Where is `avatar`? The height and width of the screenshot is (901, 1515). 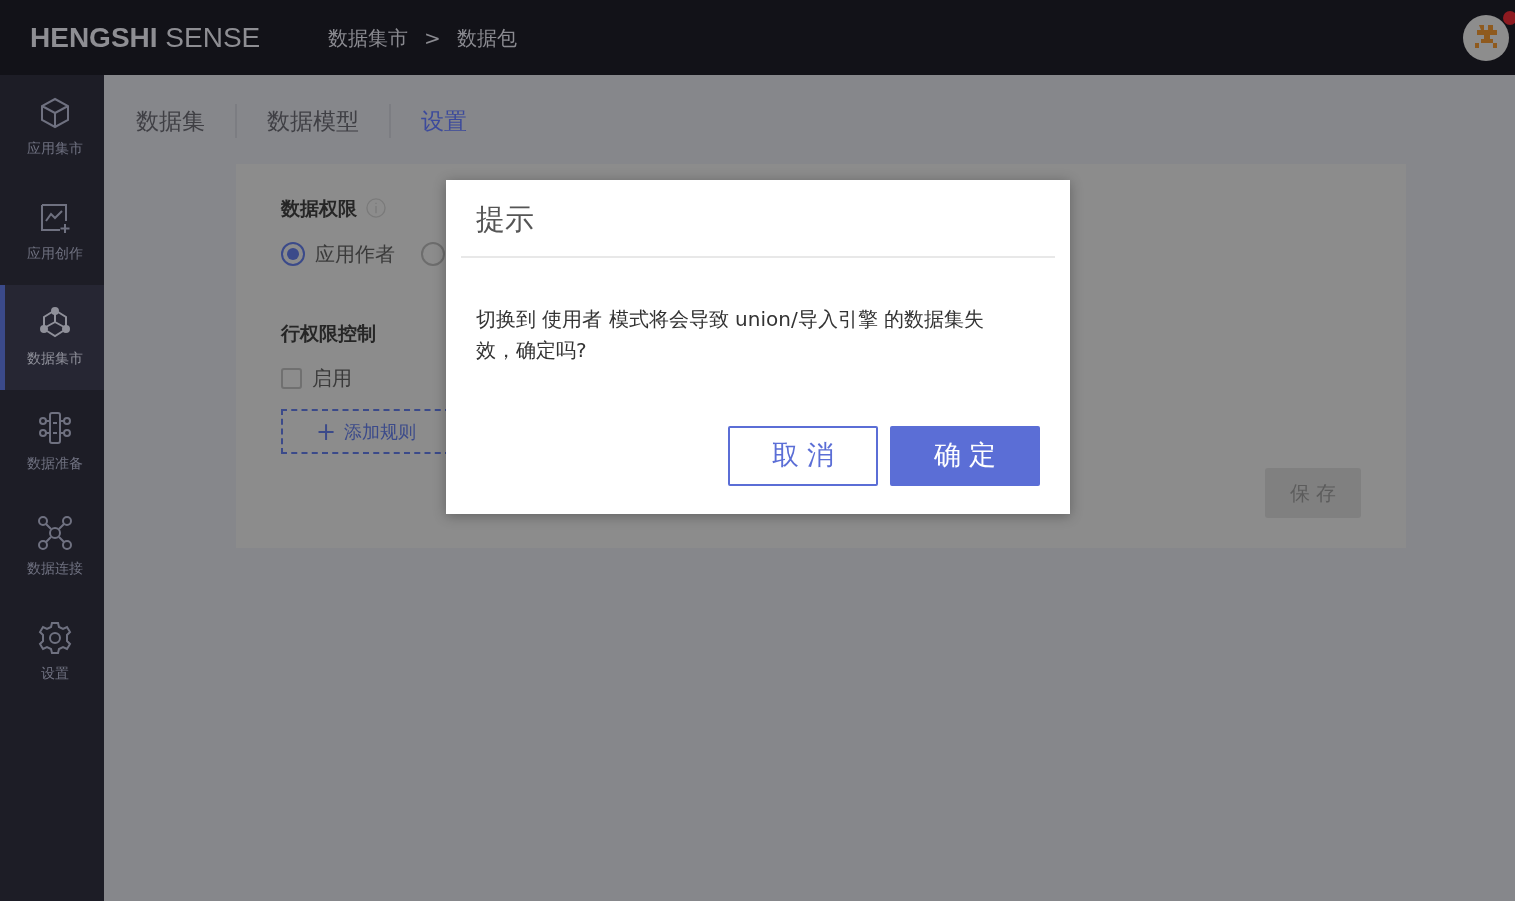 avatar is located at coordinates (1486, 37).